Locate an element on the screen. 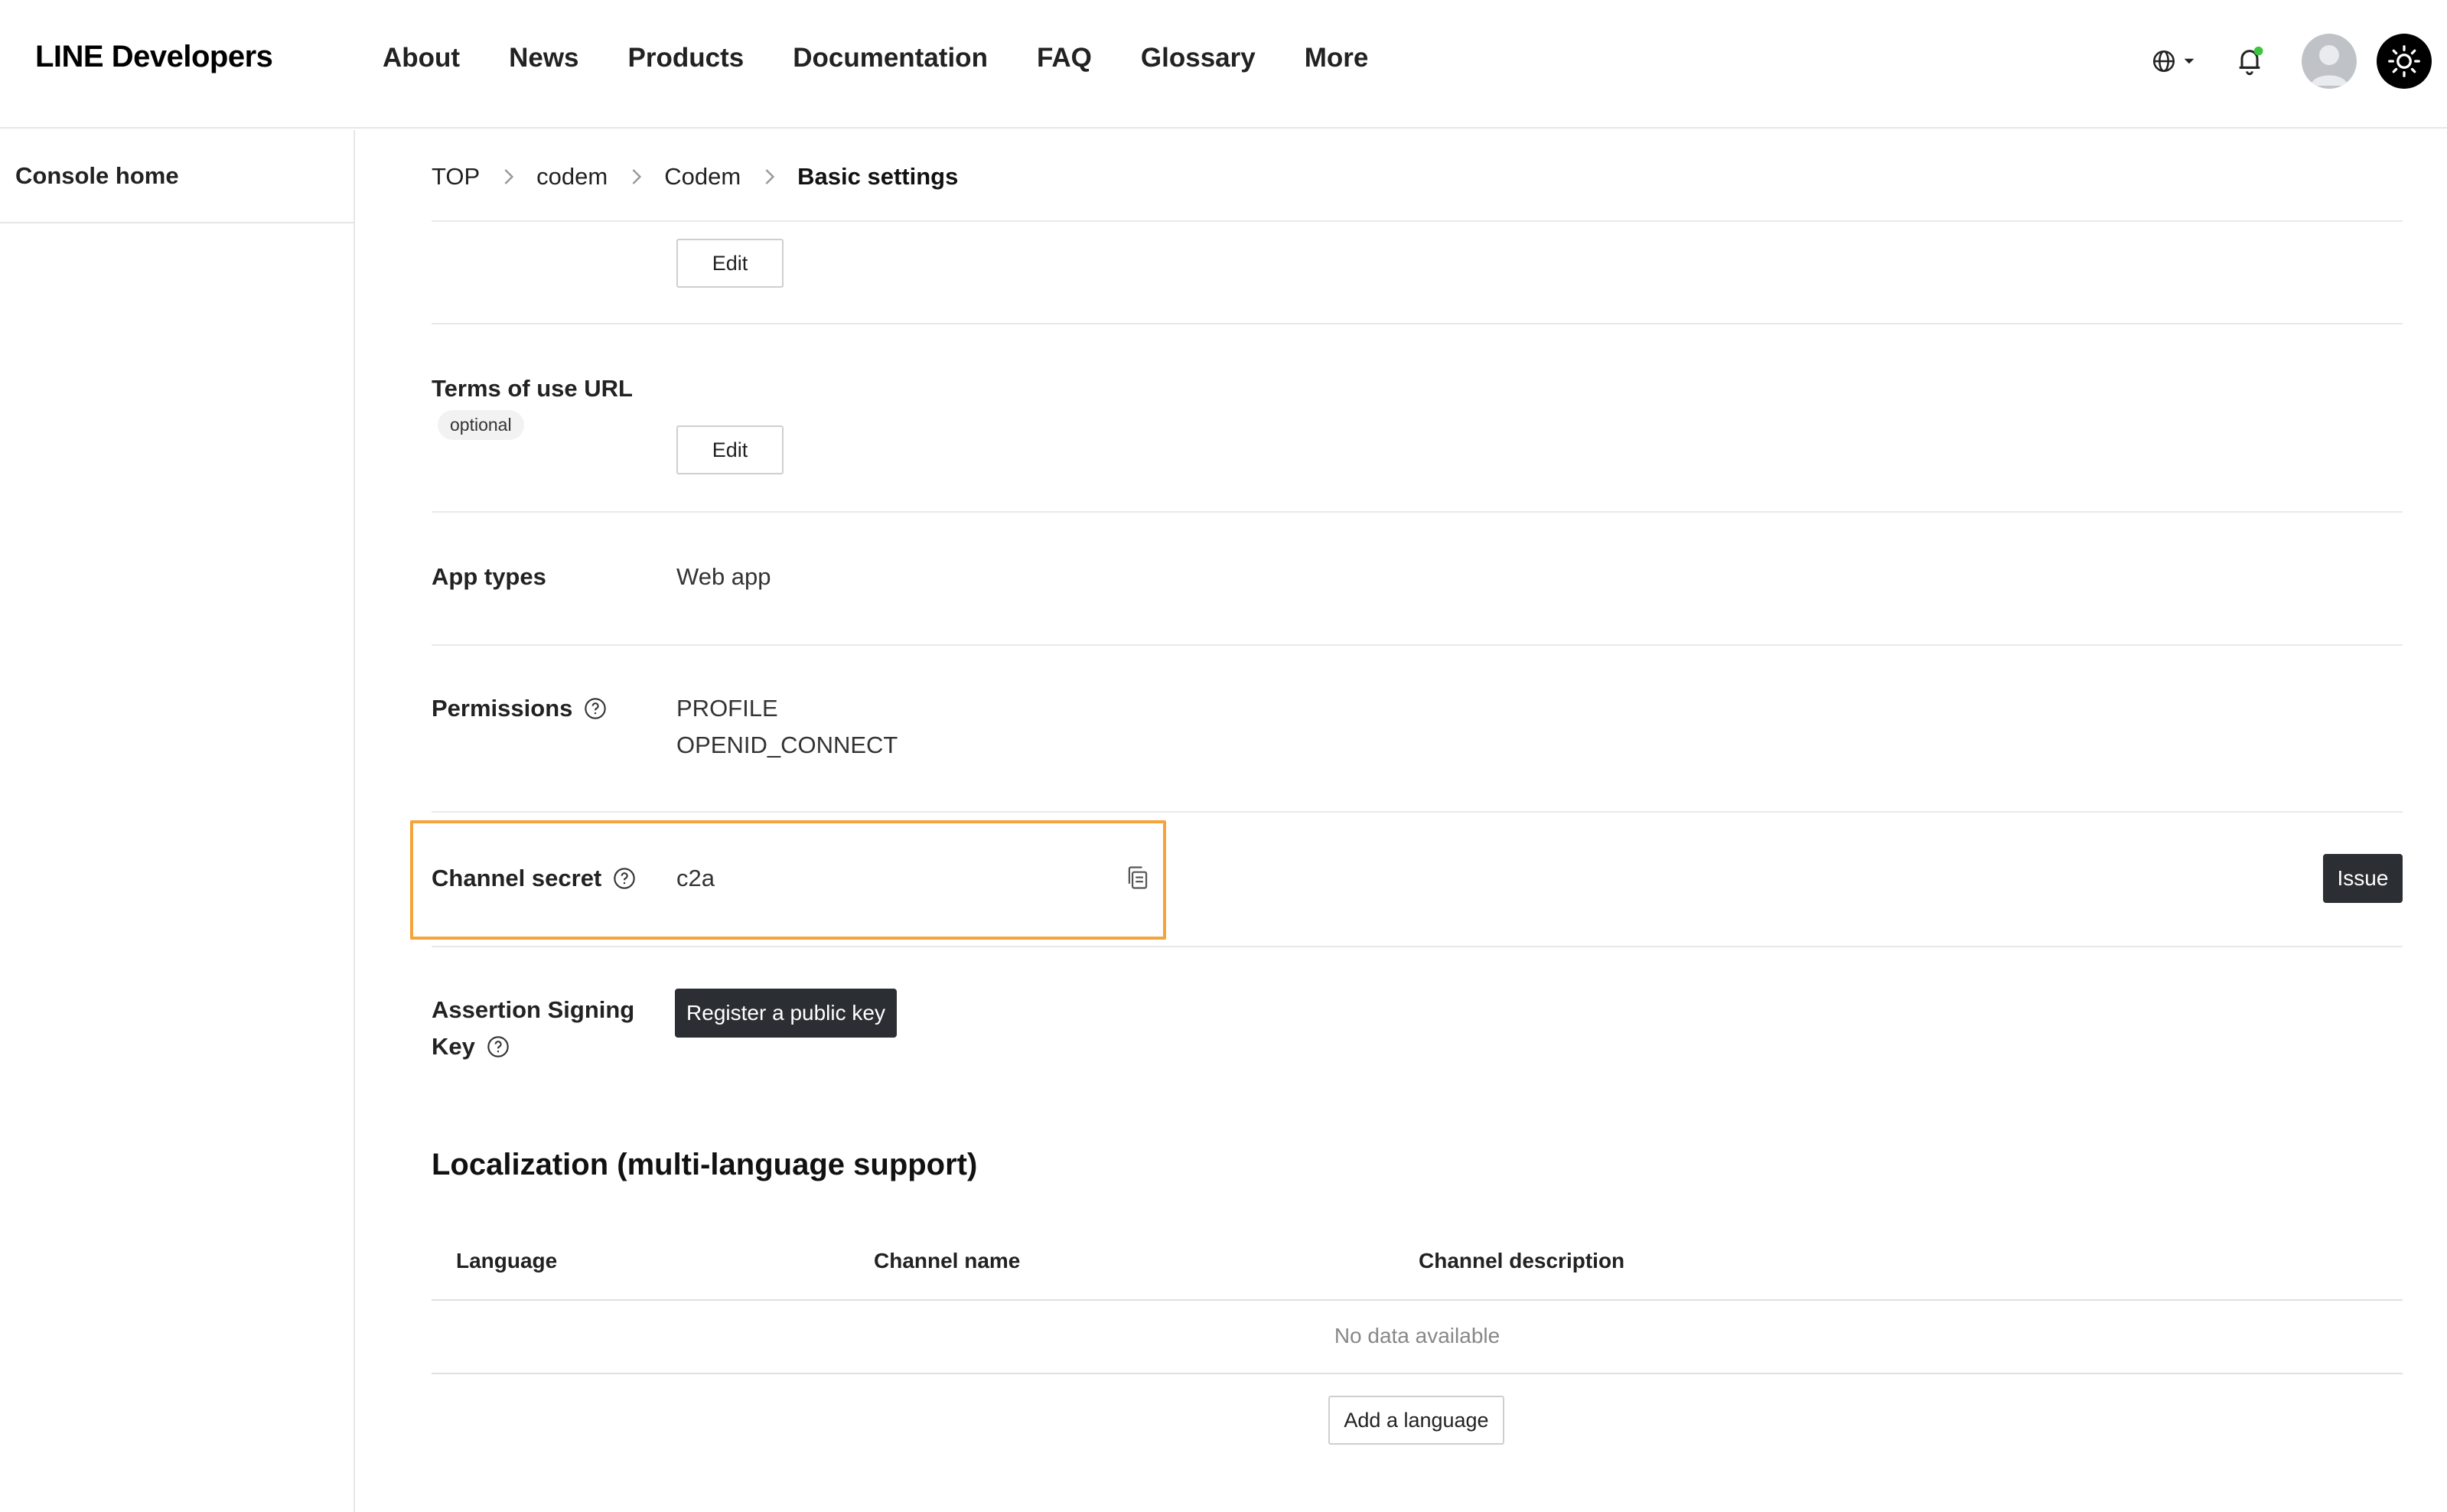 The height and width of the screenshot is (1512, 2447). bell-icon is located at coordinates (2251, 61).